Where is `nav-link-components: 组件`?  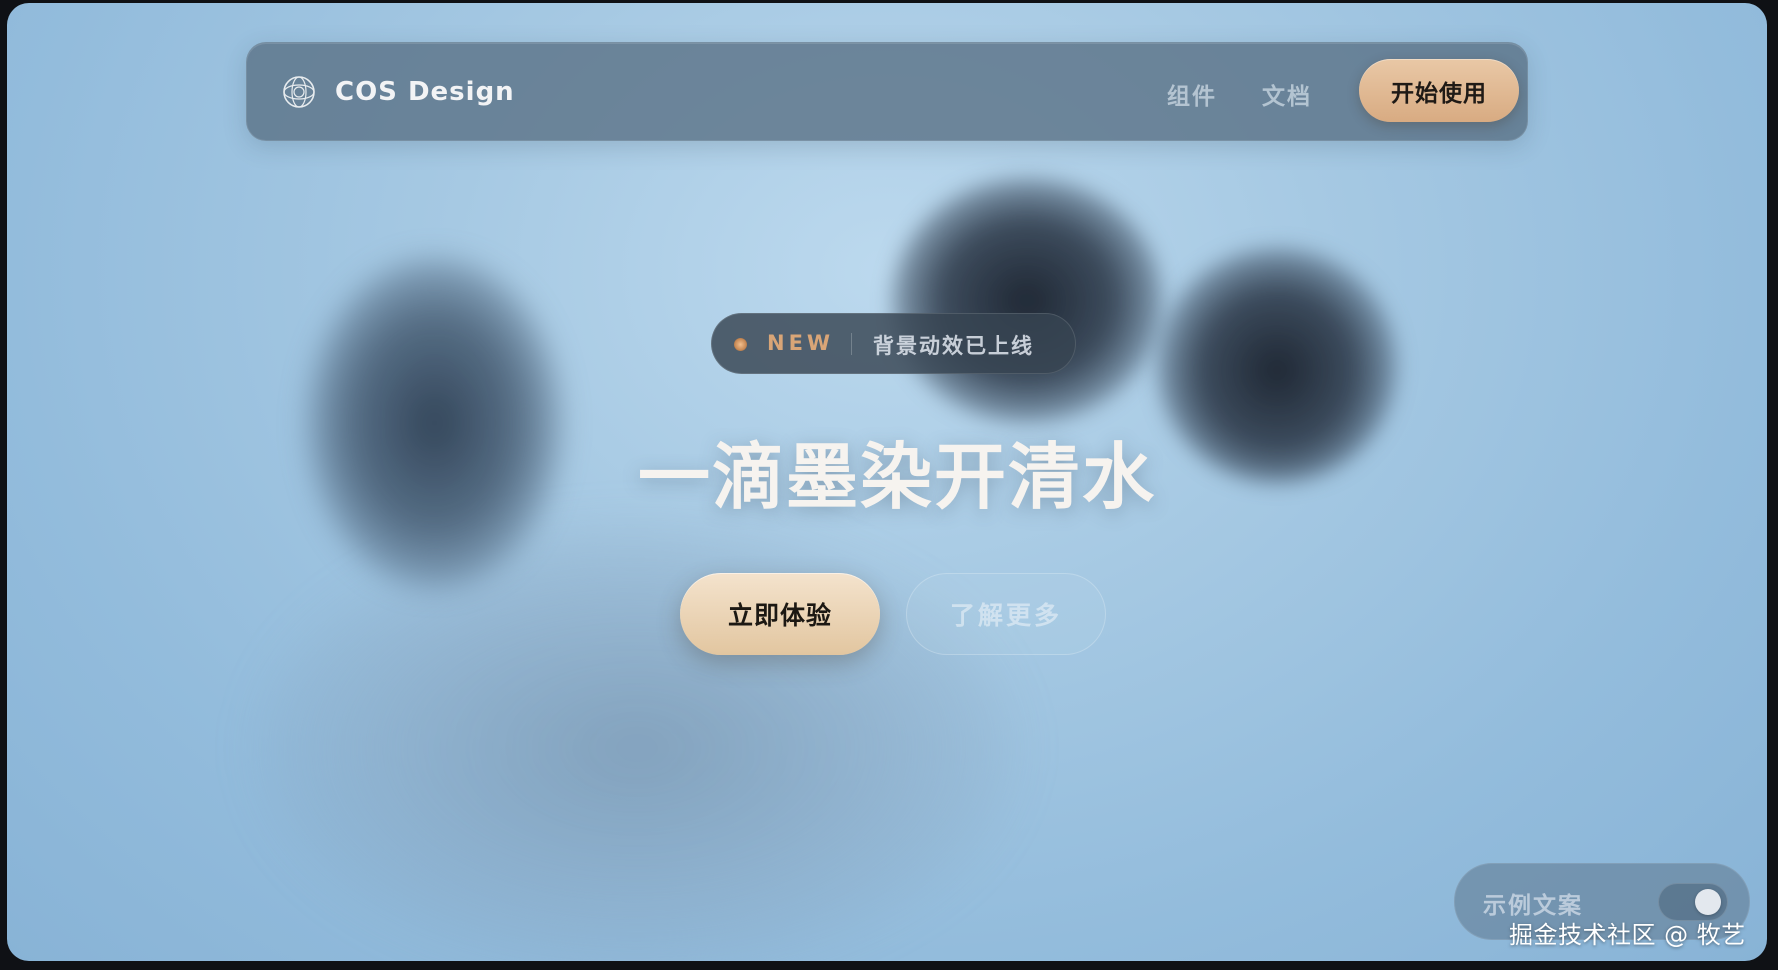 nav-link-components: 组件 is located at coordinates (1192, 94).